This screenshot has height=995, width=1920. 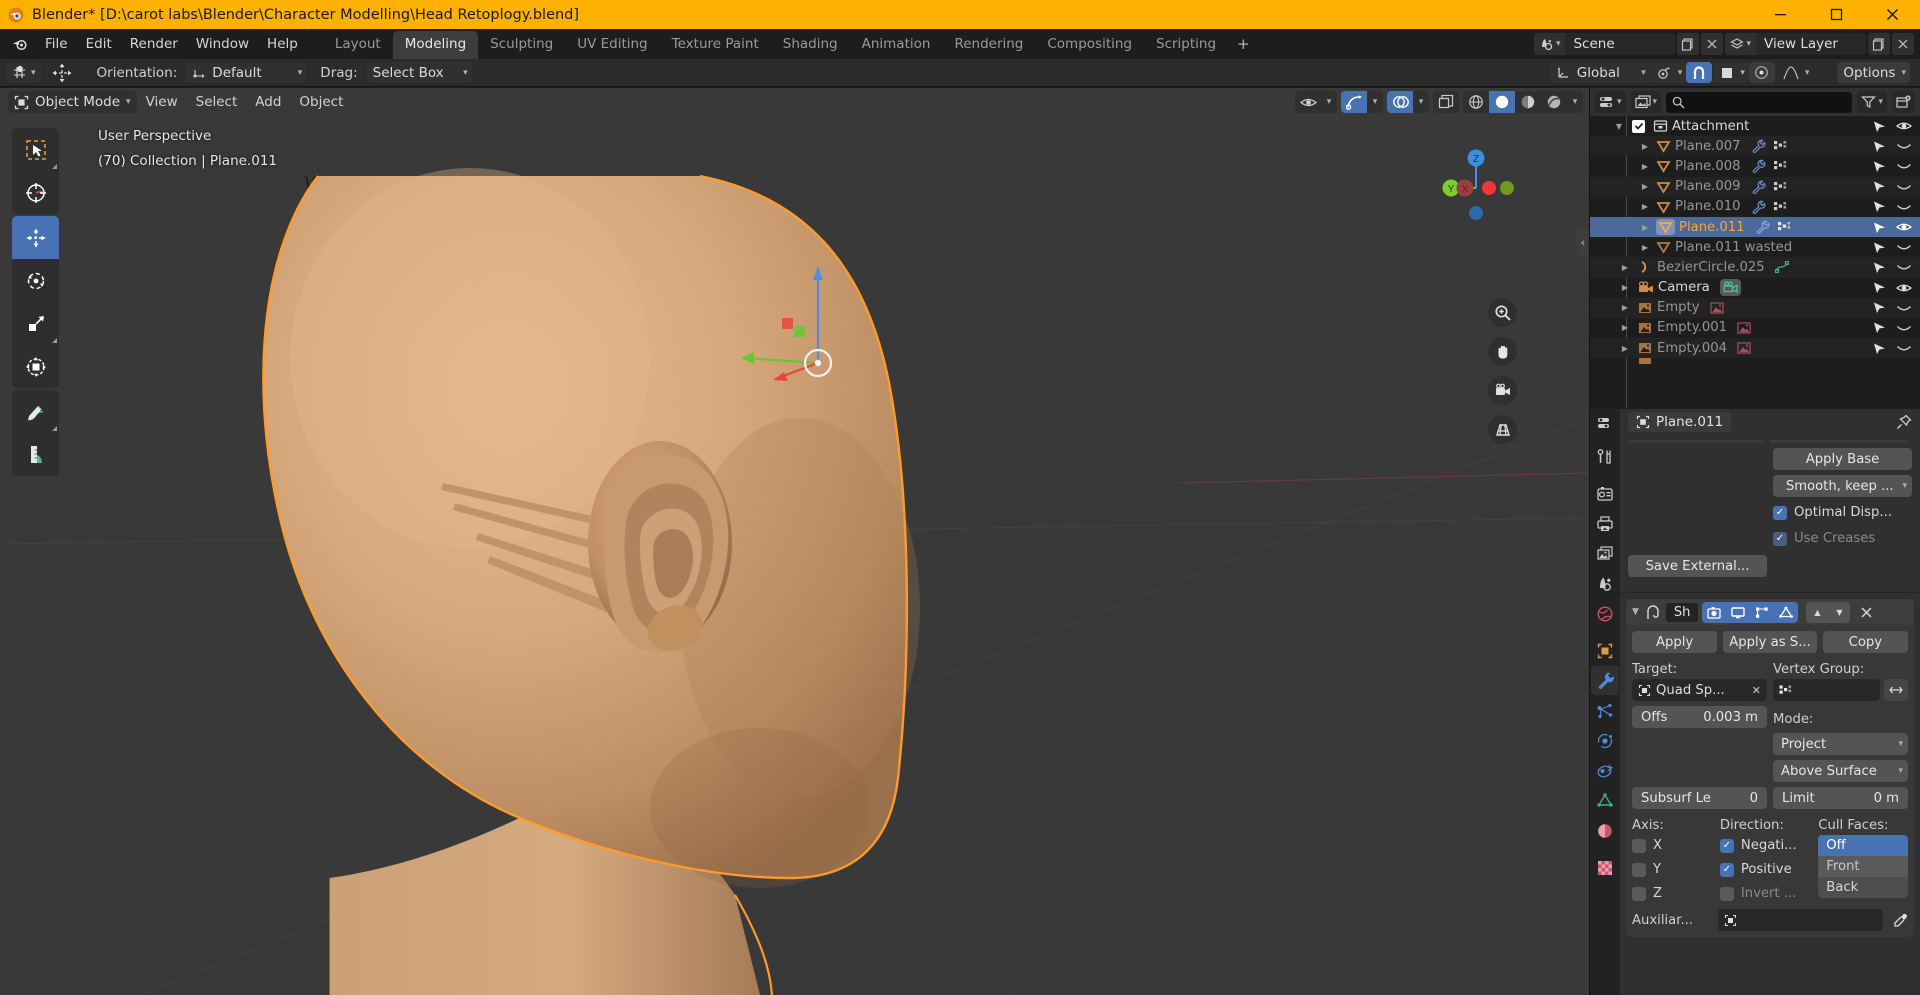 What do you see at coordinates (35, 411) in the screenshot?
I see `tool-annotate` at bounding box center [35, 411].